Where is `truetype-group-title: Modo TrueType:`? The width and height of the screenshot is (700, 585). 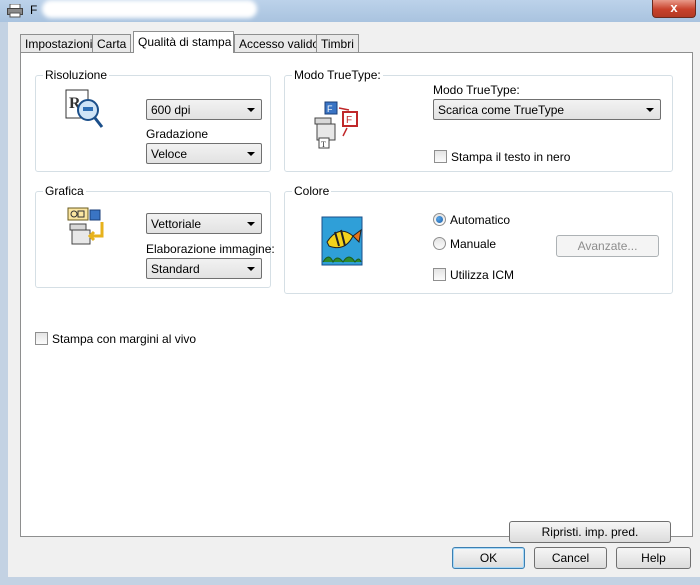
truetype-group-title: Modo TrueType: is located at coordinates (337, 75).